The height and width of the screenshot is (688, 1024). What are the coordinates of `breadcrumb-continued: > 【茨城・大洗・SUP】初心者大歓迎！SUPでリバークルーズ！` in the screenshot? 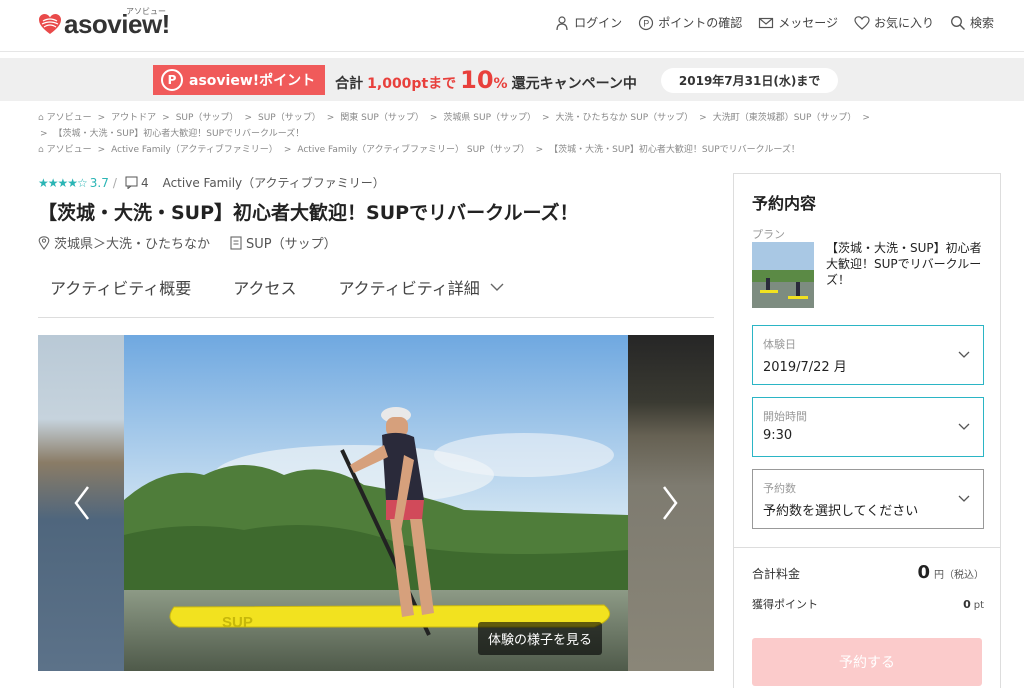 It's located at (171, 132).